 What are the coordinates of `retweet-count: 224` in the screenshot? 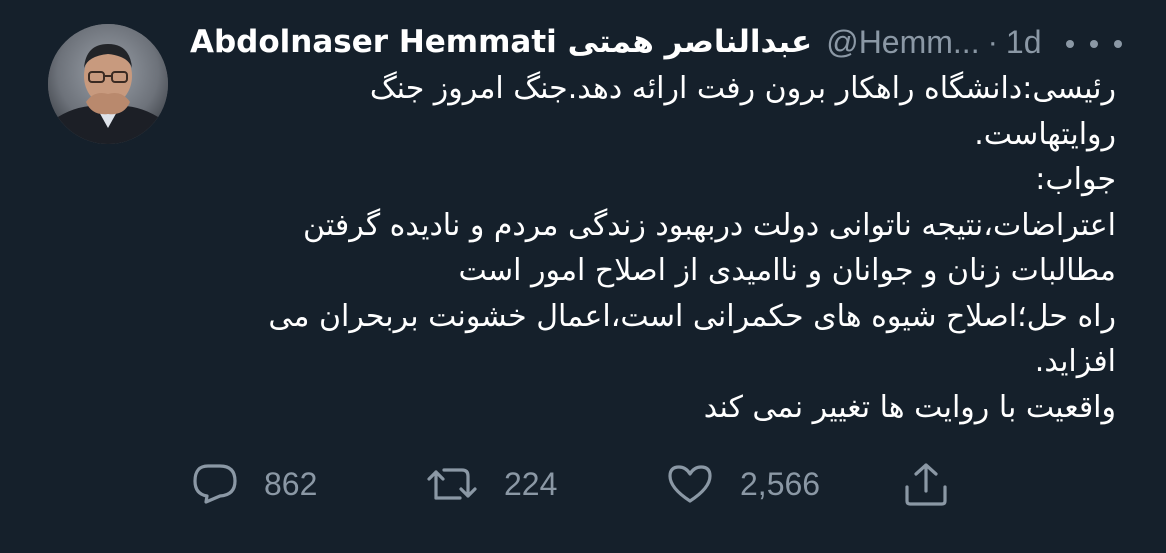 It's located at (531, 483).